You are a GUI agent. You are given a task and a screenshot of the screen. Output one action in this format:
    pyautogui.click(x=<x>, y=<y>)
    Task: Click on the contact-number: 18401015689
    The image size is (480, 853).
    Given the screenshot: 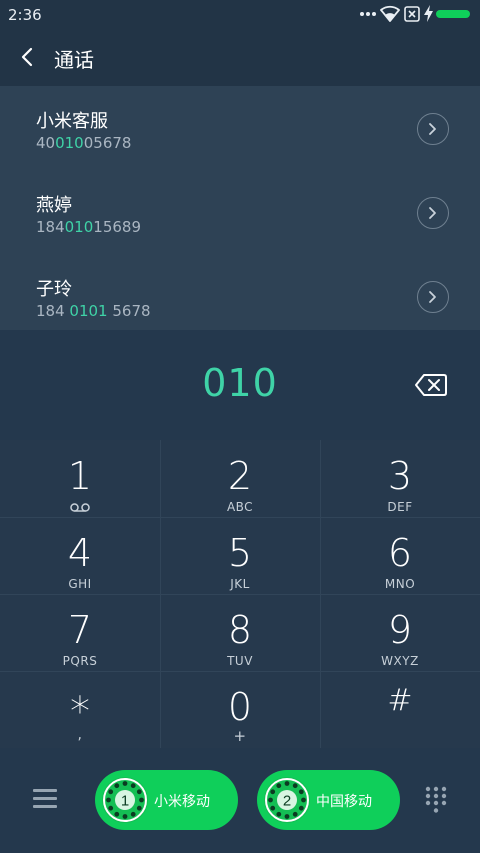 What is the action you would take?
    pyautogui.click(x=88, y=227)
    